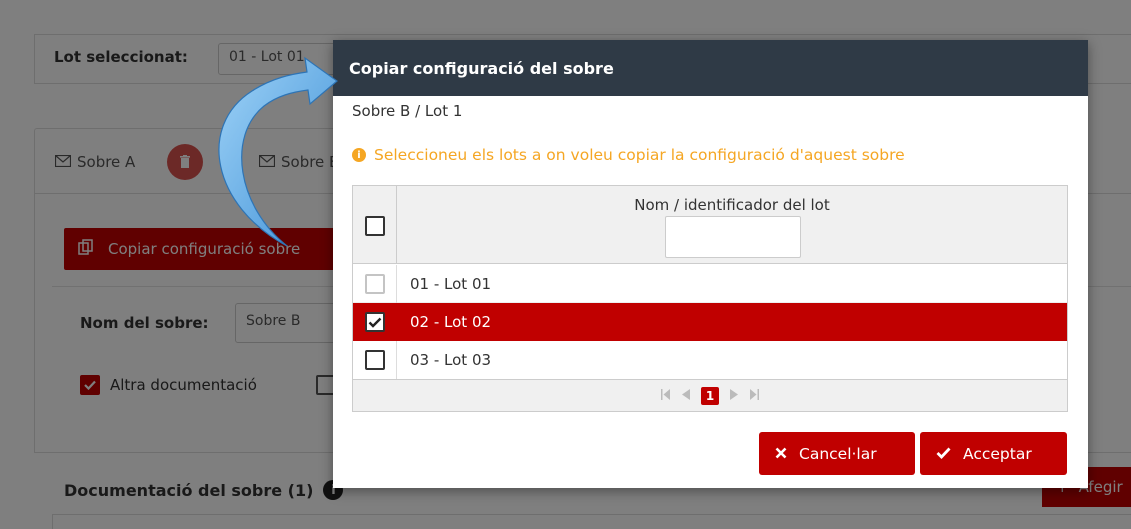 The width and height of the screenshot is (1131, 529). Describe the element at coordinates (710, 360) in the screenshot. I see `table-row: 03 - Lot 03` at that location.